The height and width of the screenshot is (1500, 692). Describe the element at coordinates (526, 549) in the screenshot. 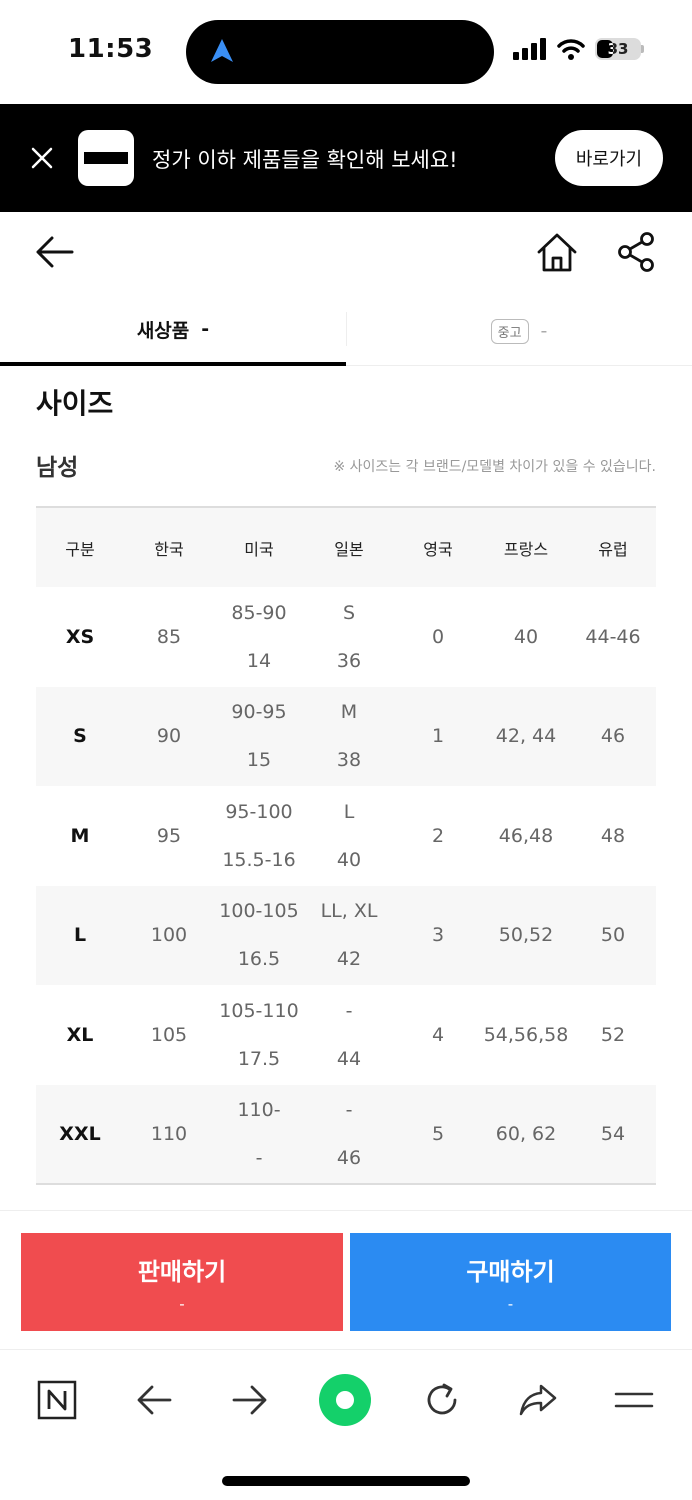

I see `header-france: 프랑스` at that location.